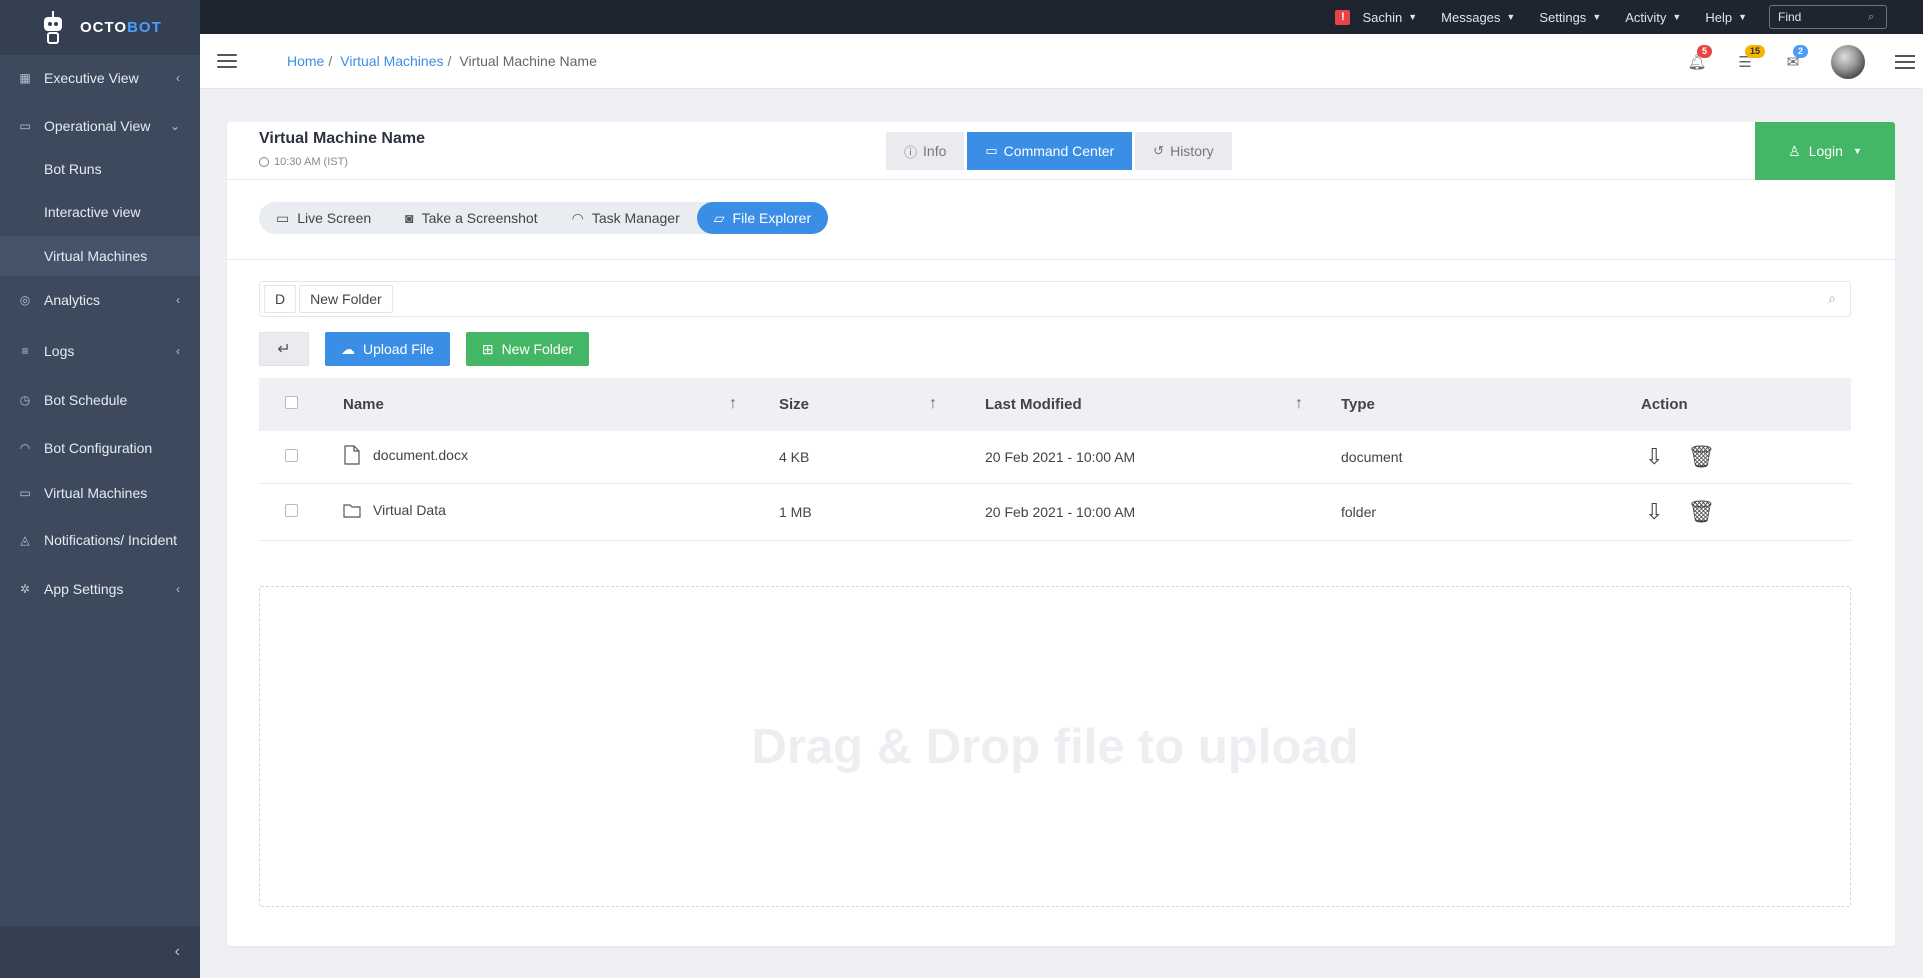  Describe the element at coordinates (100, 493) in the screenshot. I see `sidebar-item-virtual-machines: ▭ Virtual Machines` at that location.